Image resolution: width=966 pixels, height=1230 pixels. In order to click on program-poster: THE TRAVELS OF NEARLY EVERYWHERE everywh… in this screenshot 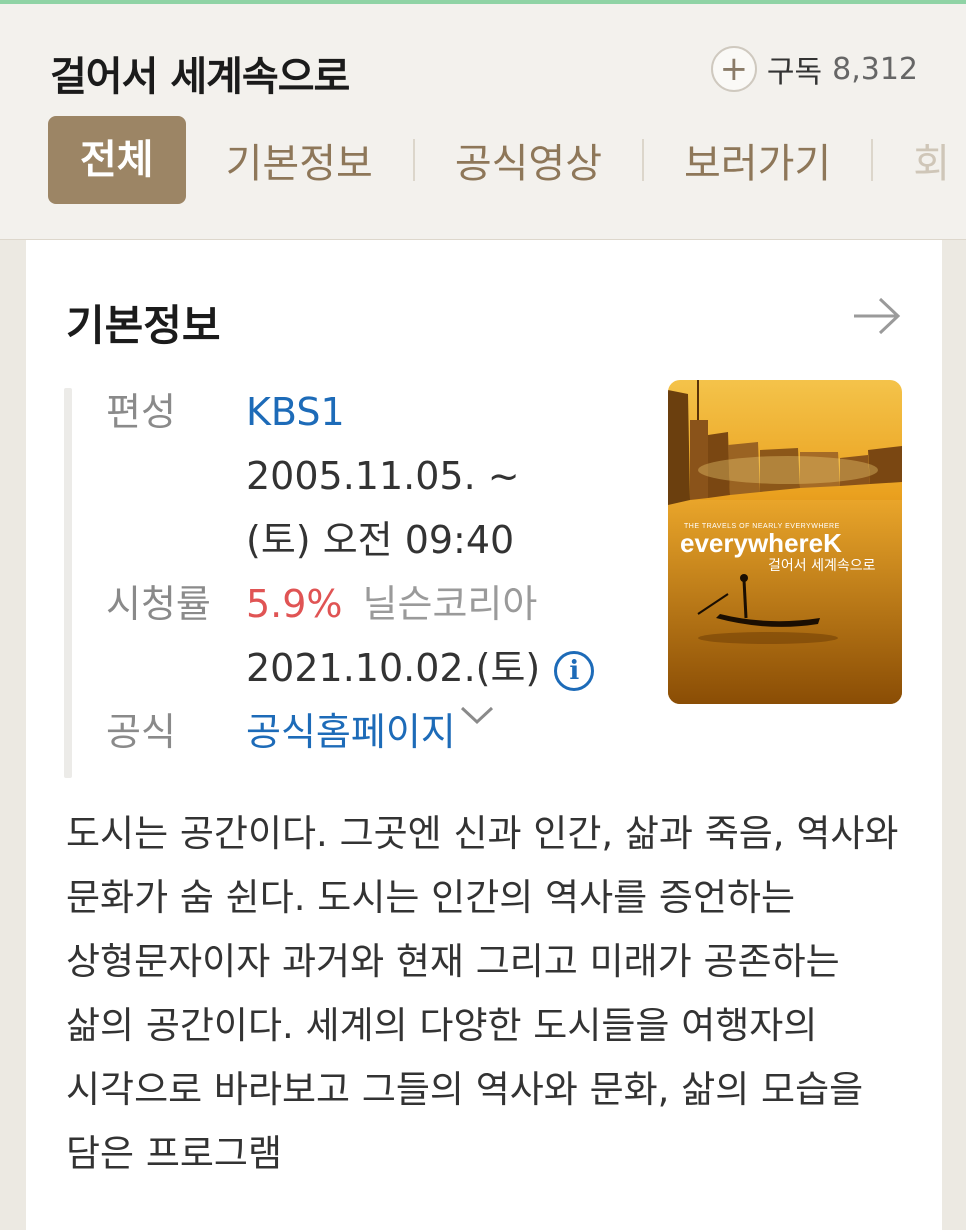, I will do `click(785, 542)`.